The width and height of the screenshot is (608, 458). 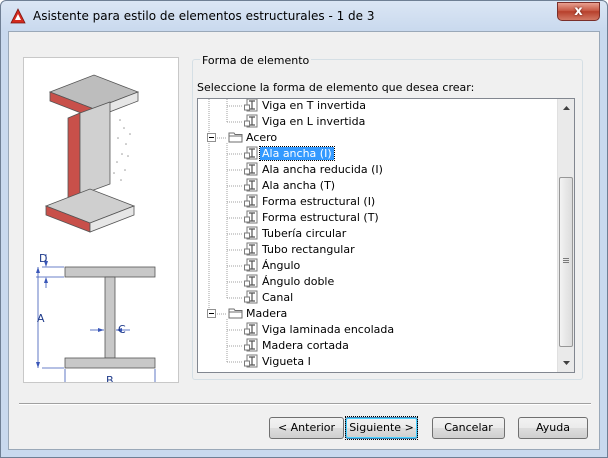 I want to click on tree-node-label: Ala ancha (I), so click(x=297, y=153).